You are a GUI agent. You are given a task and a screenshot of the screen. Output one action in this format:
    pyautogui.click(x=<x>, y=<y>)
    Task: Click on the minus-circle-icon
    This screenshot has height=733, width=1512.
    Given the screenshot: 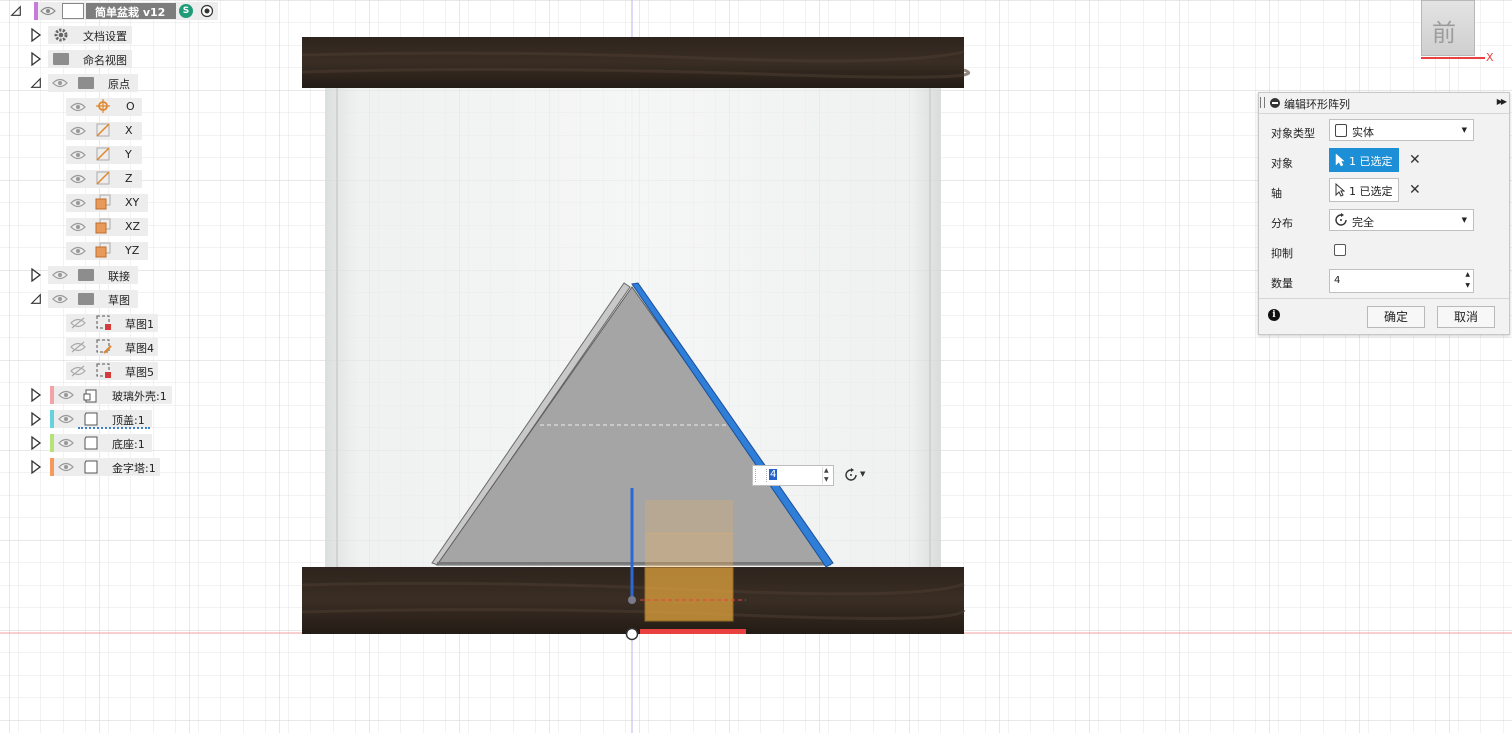 What is the action you would take?
    pyautogui.click(x=1275, y=103)
    